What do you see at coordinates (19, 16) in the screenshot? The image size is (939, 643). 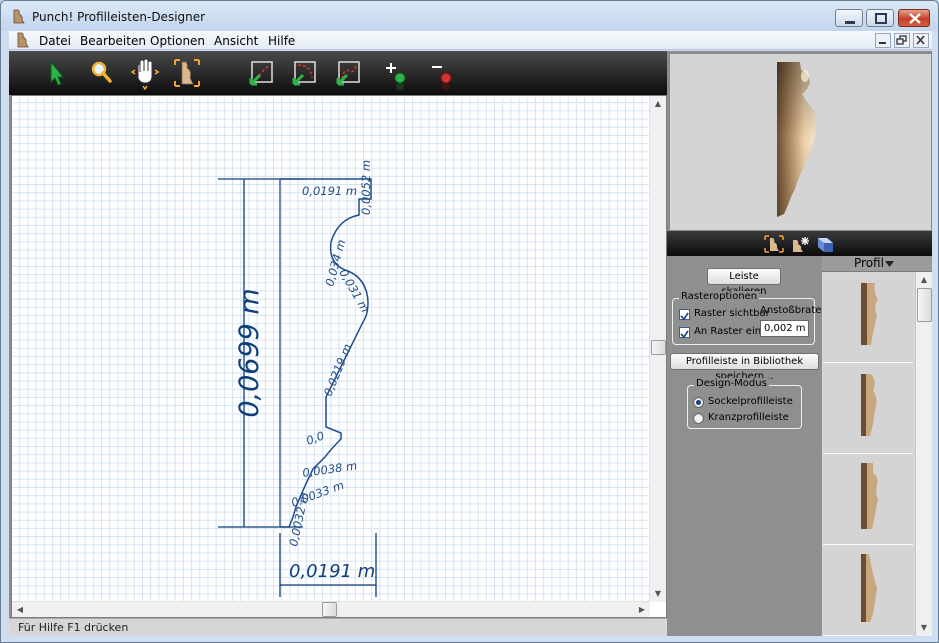 I see `molding-app-icon` at bounding box center [19, 16].